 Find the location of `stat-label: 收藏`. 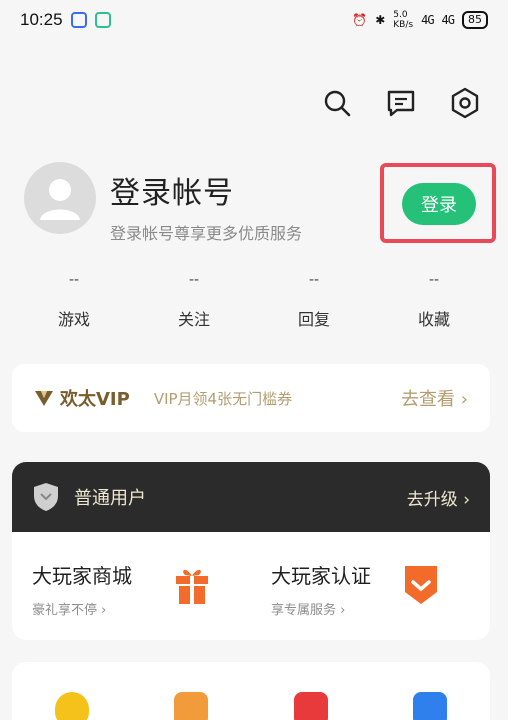

stat-label: 收藏 is located at coordinates (433, 319).